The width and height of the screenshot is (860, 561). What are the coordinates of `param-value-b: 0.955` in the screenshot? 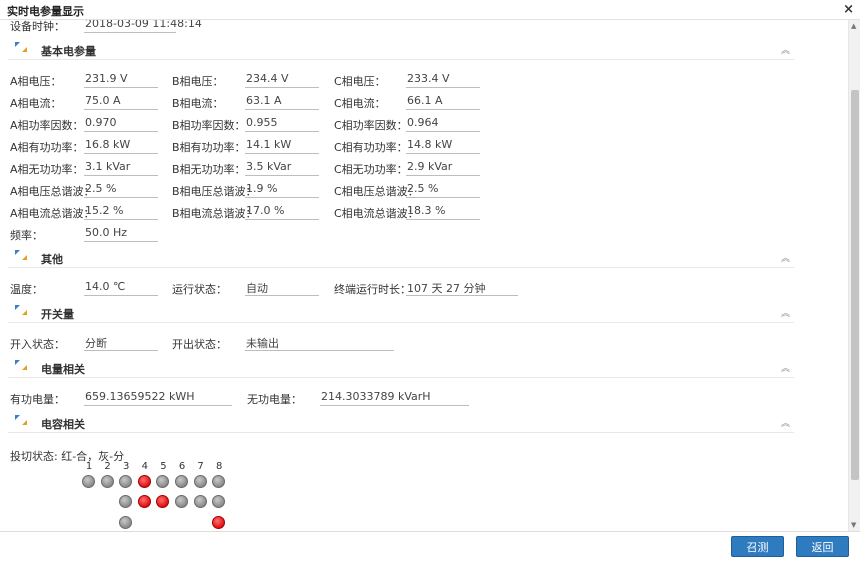 It's located at (282, 124).